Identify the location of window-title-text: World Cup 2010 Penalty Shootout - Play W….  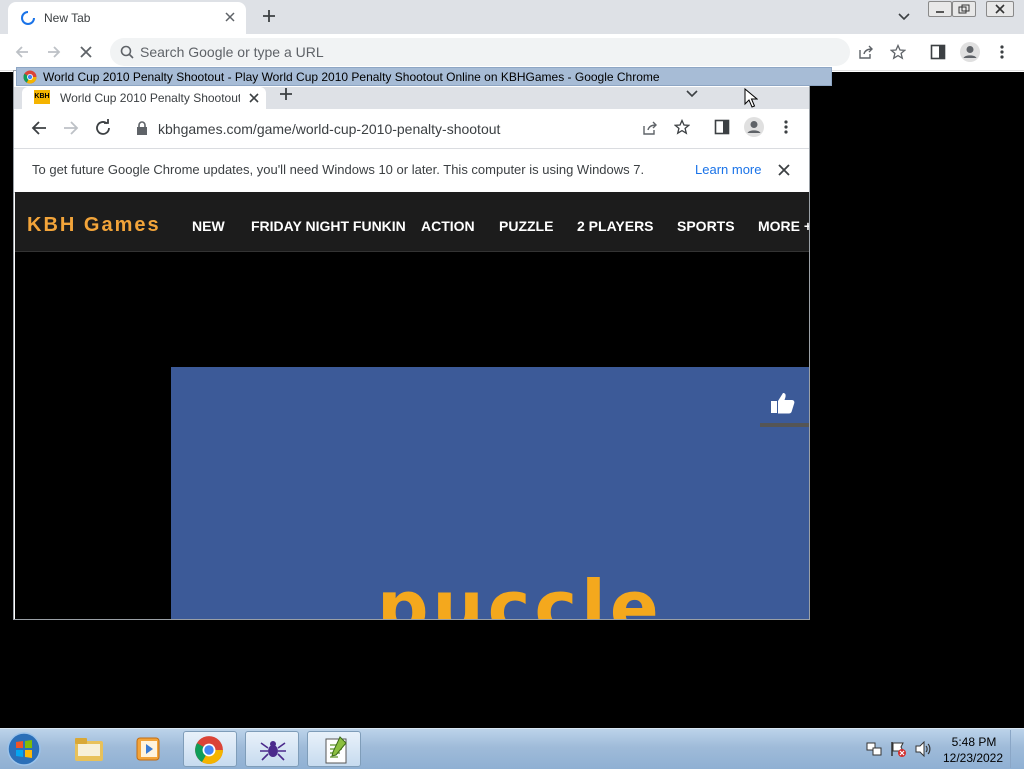
(351, 77).